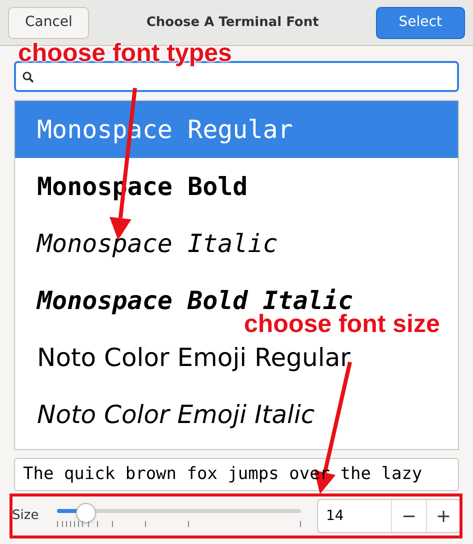 This screenshot has height=544, width=473. Describe the element at coordinates (125, 53) in the screenshot. I see `annotation-label: choose font types` at that location.